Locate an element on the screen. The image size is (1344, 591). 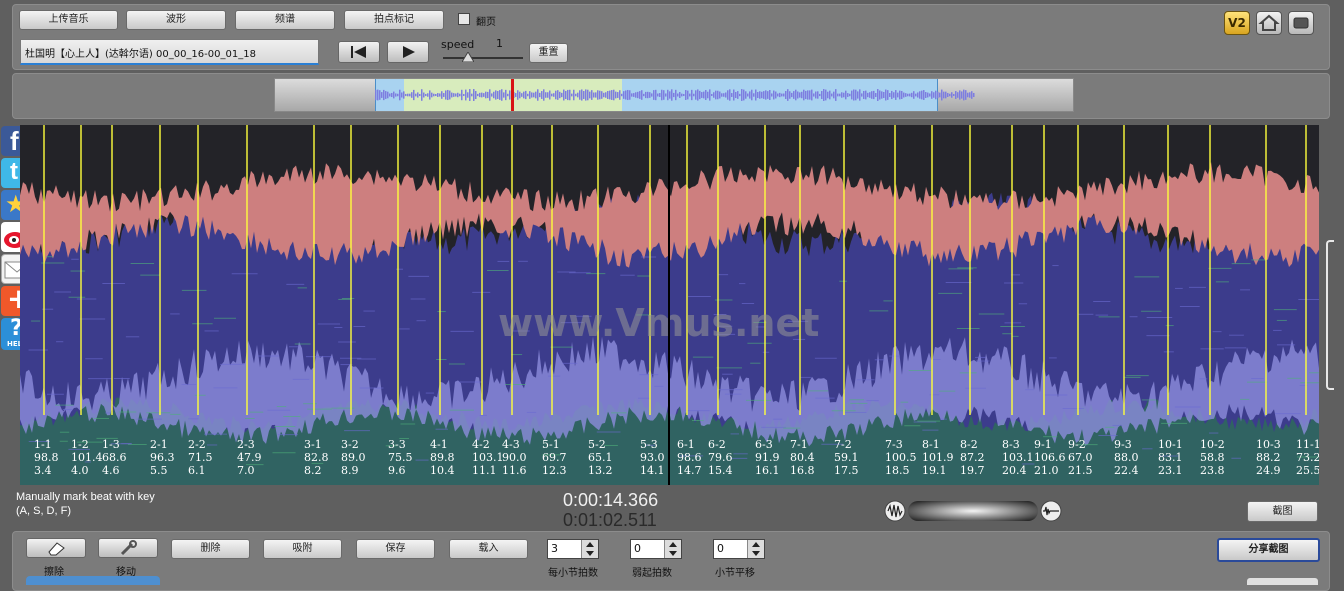
move-button is located at coordinates (128, 548).